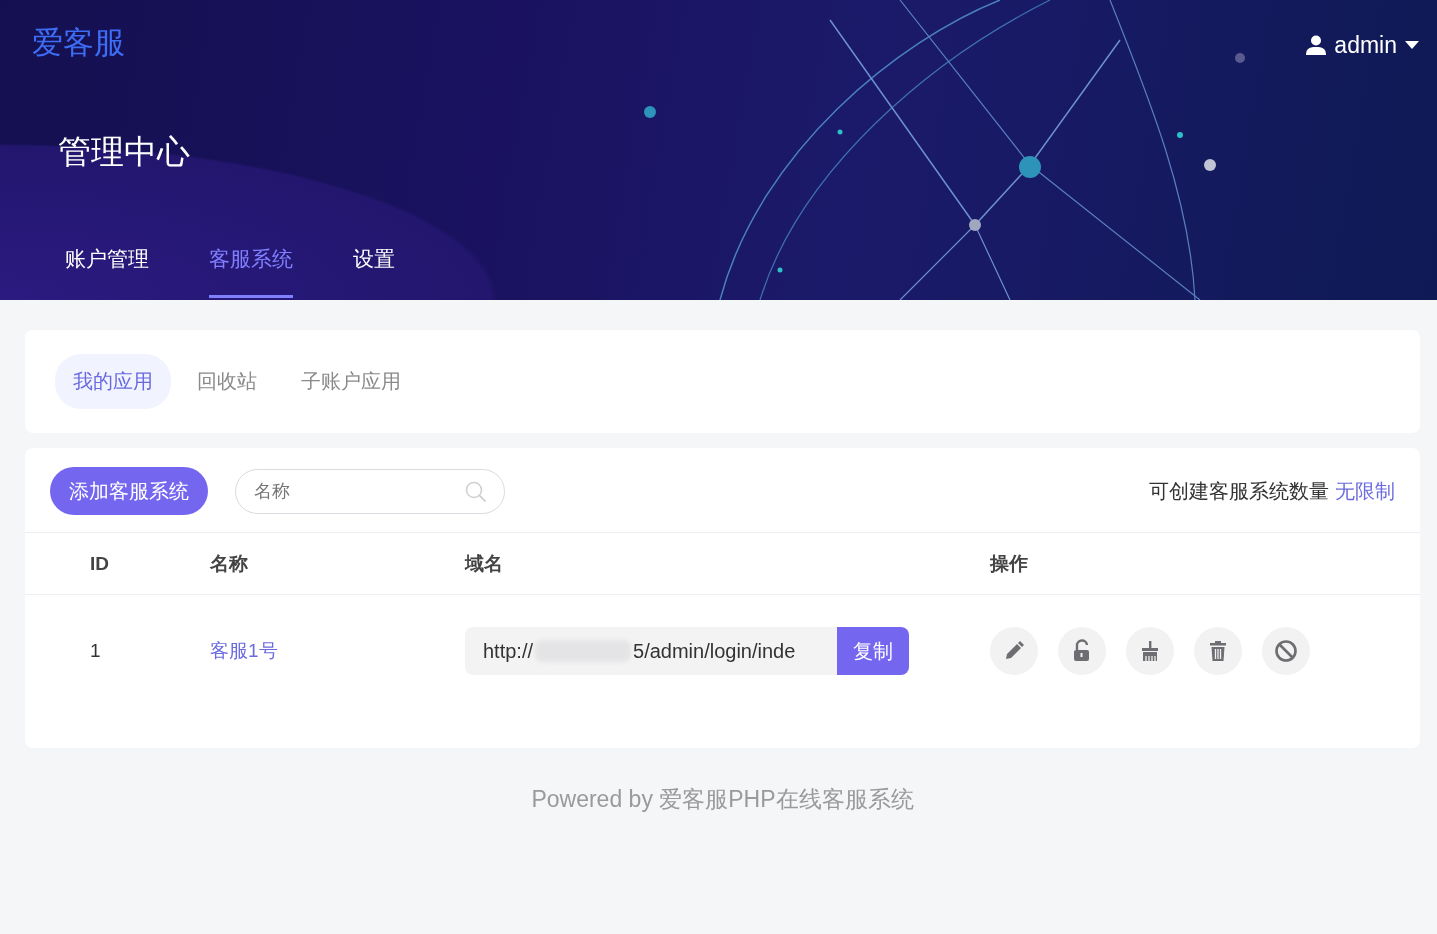 The image size is (1437, 934). What do you see at coordinates (1316, 45) in the screenshot?
I see `user-icon` at bounding box center [1316, 45].